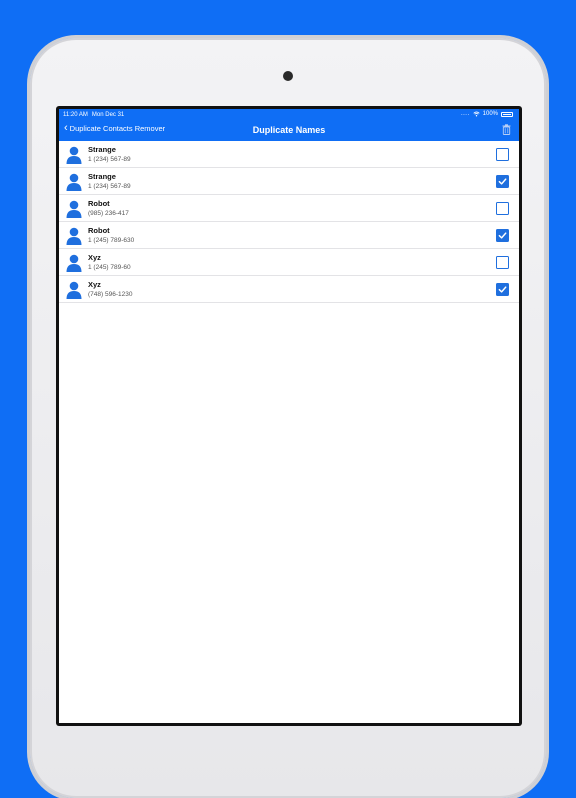 Image resolution: width=576 pixels, height=798 pixels. I want to click on trash-icon, so click(506, 129).